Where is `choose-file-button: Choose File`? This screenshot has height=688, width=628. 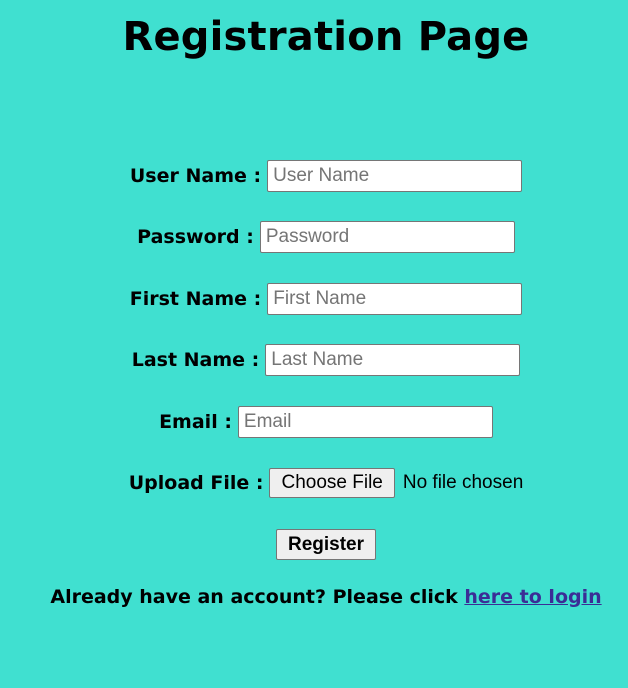
choose-file-button: Choose File is located at coordinates (332, 483).